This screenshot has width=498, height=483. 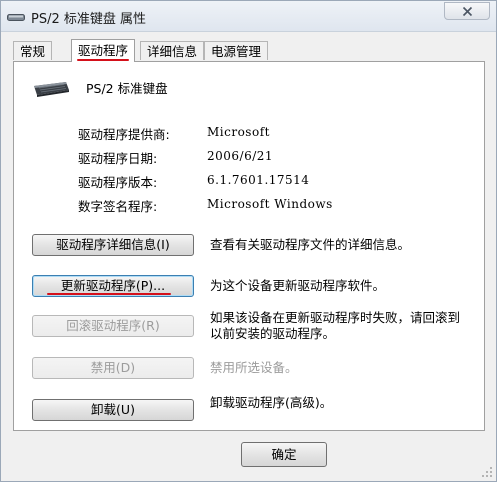 I want to click on roll-back-driver-button: 回滚驱动程序(R), so click(x=113, y=326).